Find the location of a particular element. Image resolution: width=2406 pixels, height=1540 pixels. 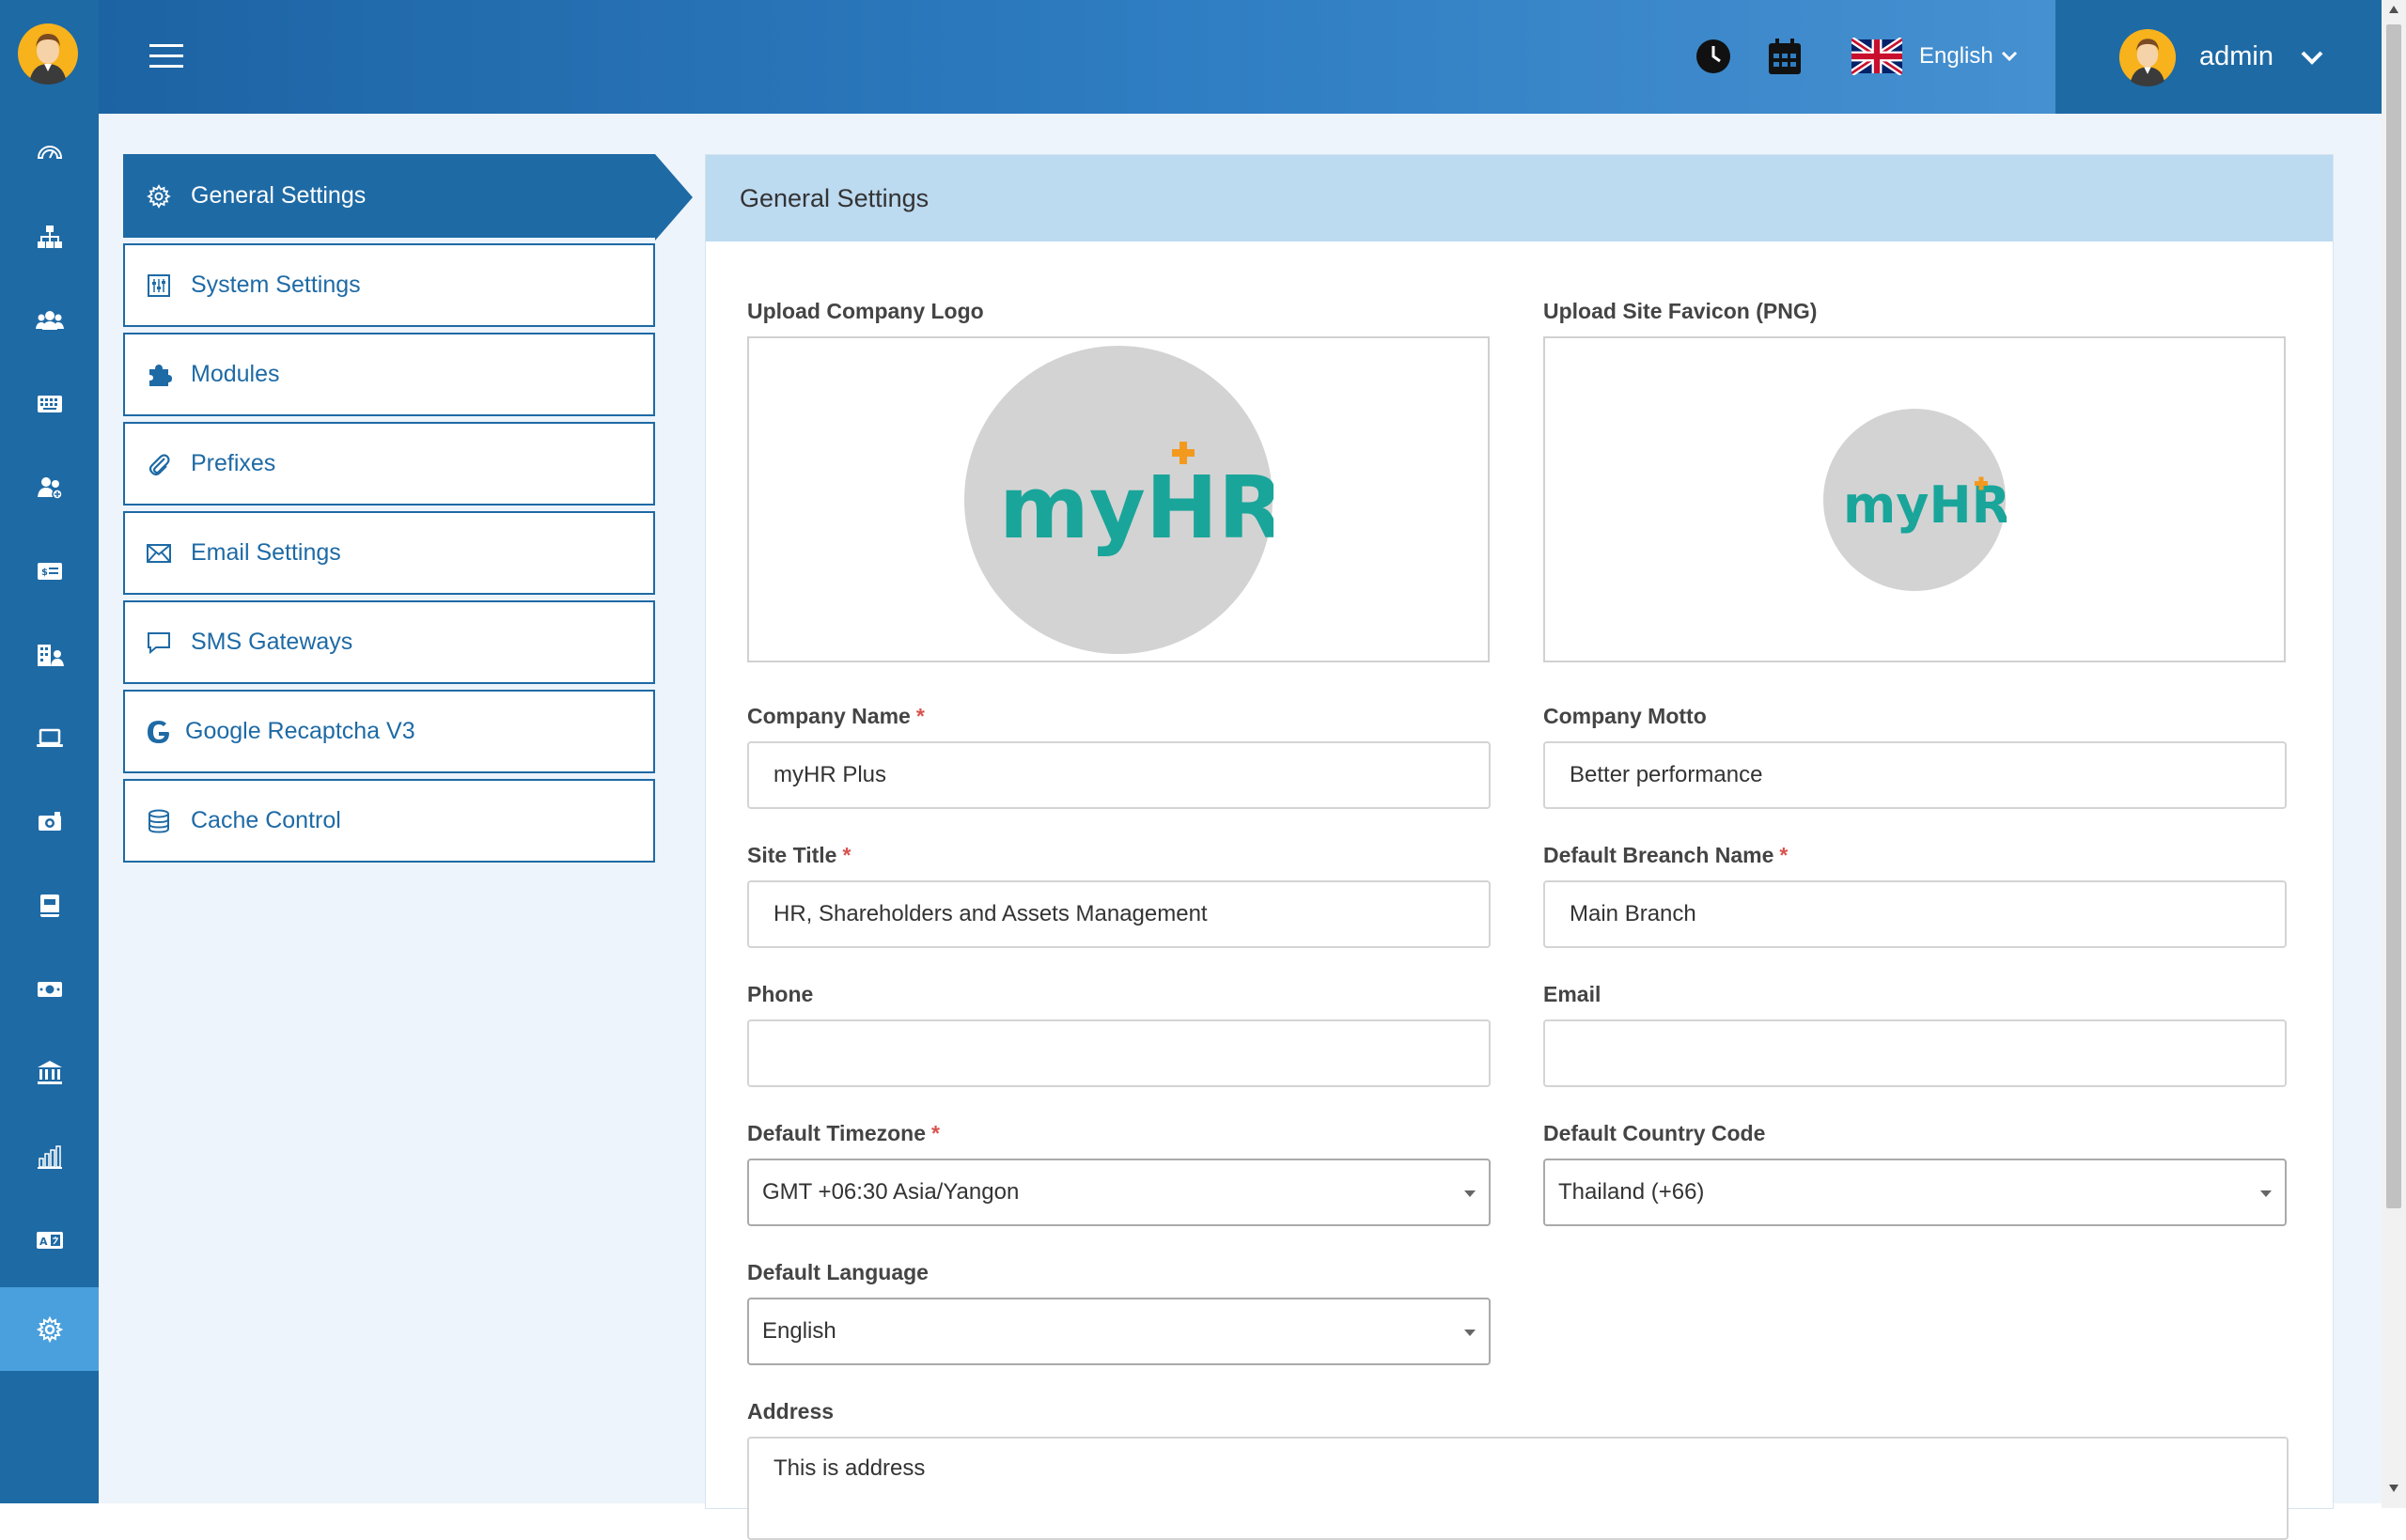

menu-item-system-settings: System Settings is located at coordinates (389, 285).